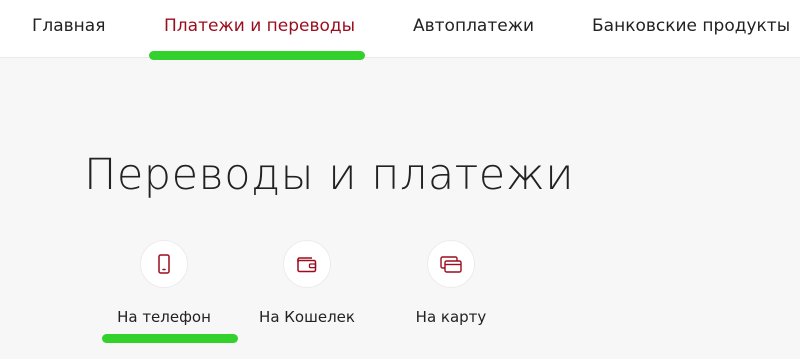 The image size is (800, 359). What do you see at coordinates (691, 26) in the screenshot?
I see `nav-item-bank-products: Банковские продукты` at bounding box center [691, 26].